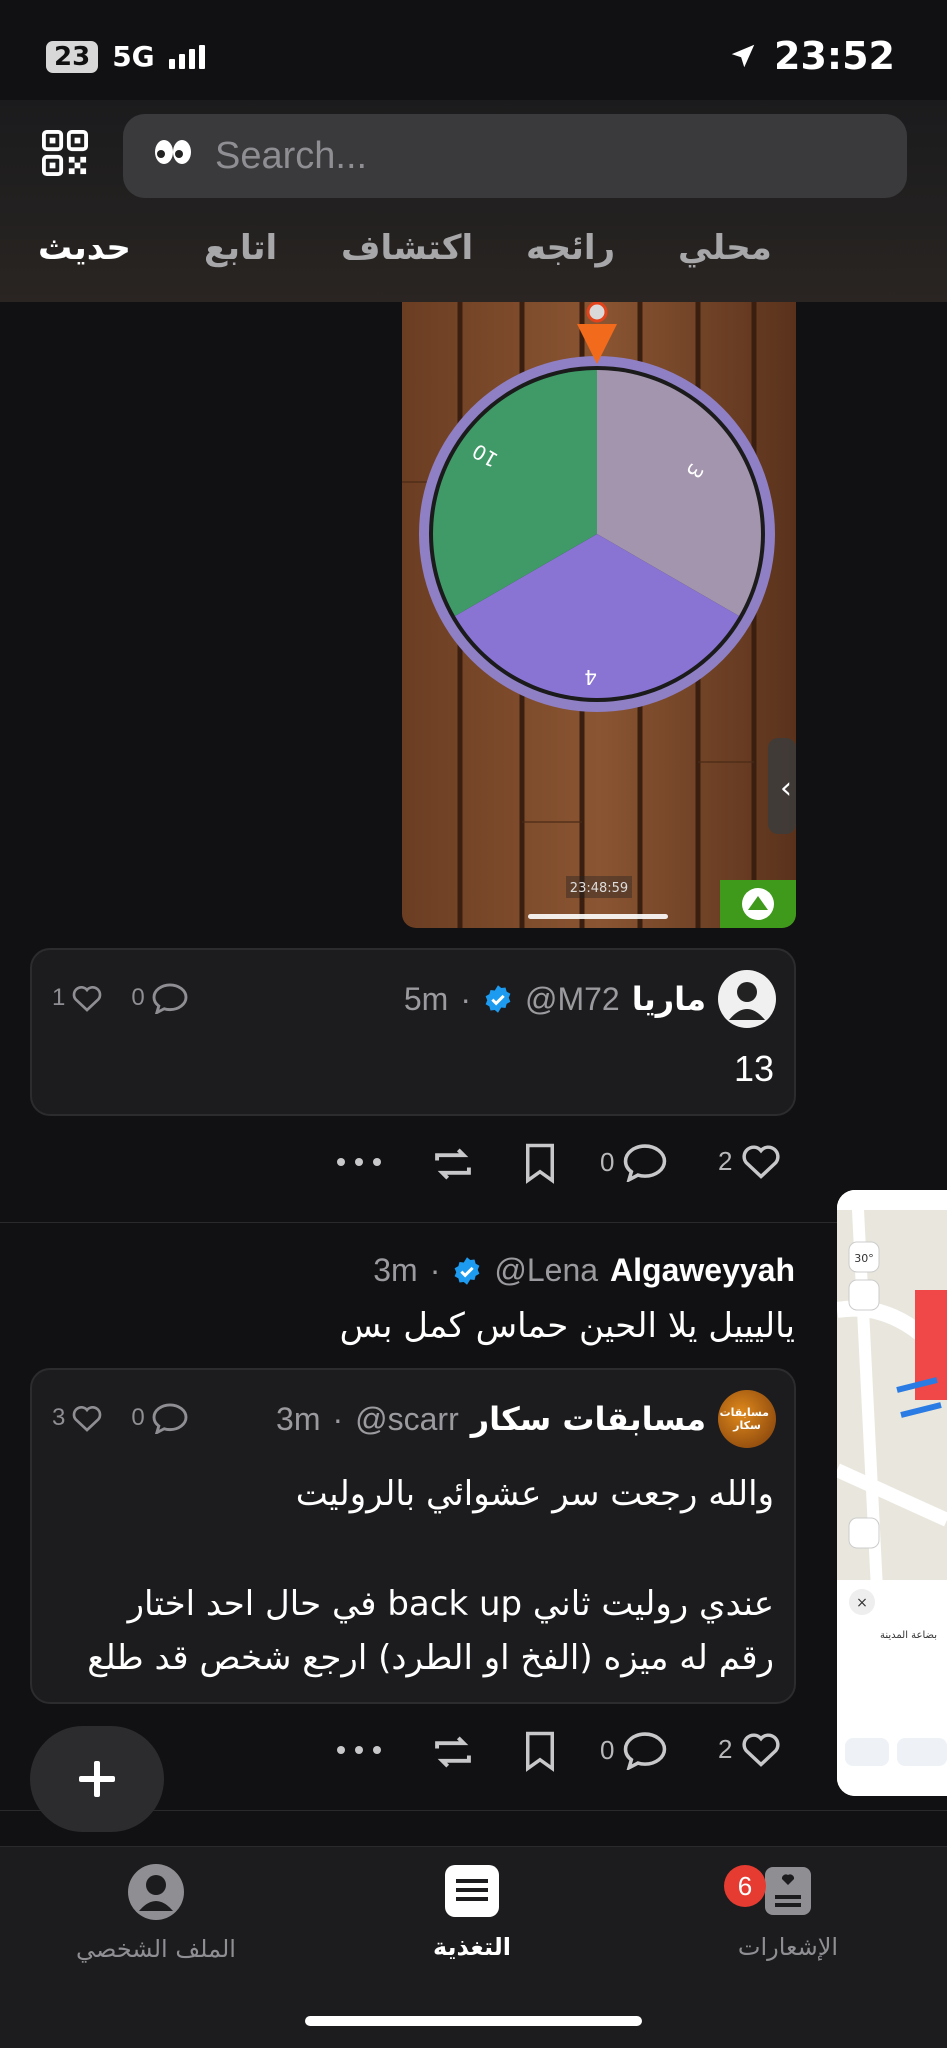 Image resolution: width=947 pixels, height=2048 pixels. What do you see at coordinates (864, 1258) in the screenshot?
I see `map-temperature: 30°` at bounding box center [864, 1258].